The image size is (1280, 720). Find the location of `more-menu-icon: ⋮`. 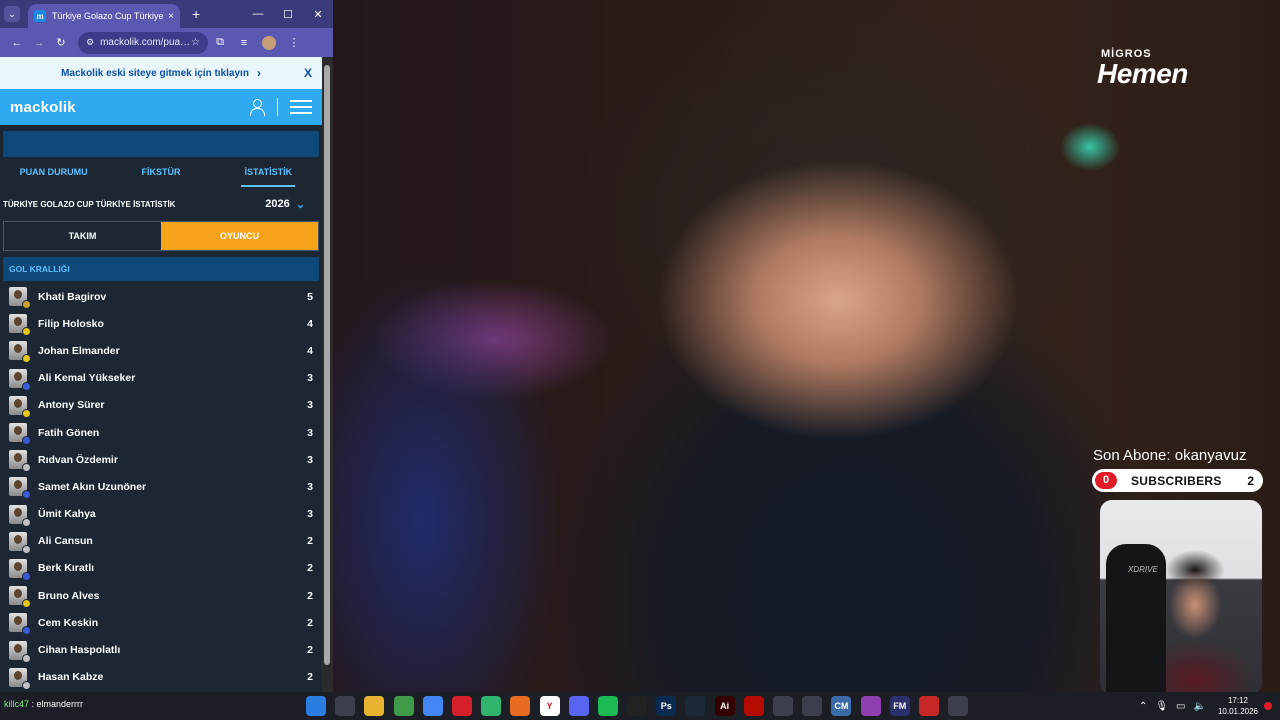

more-menu-icon: ⋮ is located at coordinates (294, 42).